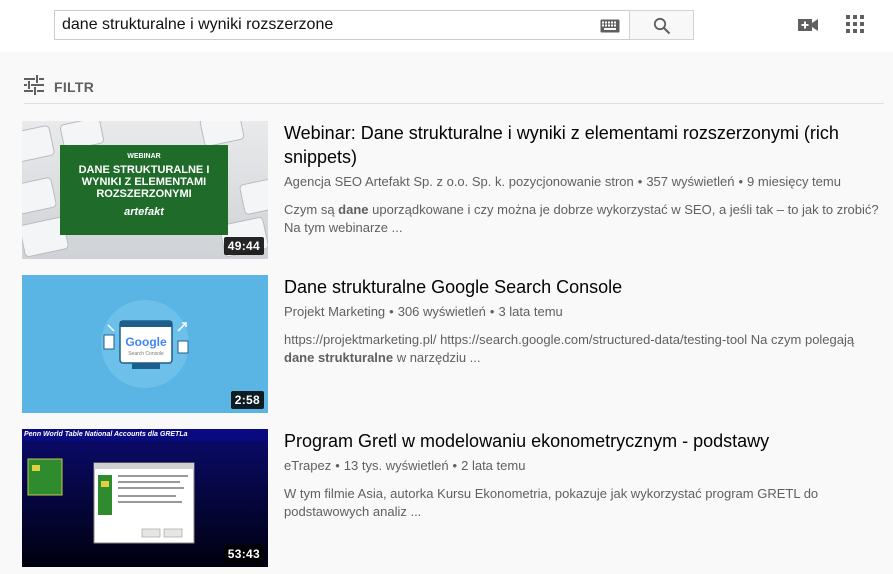 This screenshot has height=574, width=893. Describe the element at coordinates (583, 287) in the screenshot. I see `video-title: Dane strukturalne Google Search Console` at that location.